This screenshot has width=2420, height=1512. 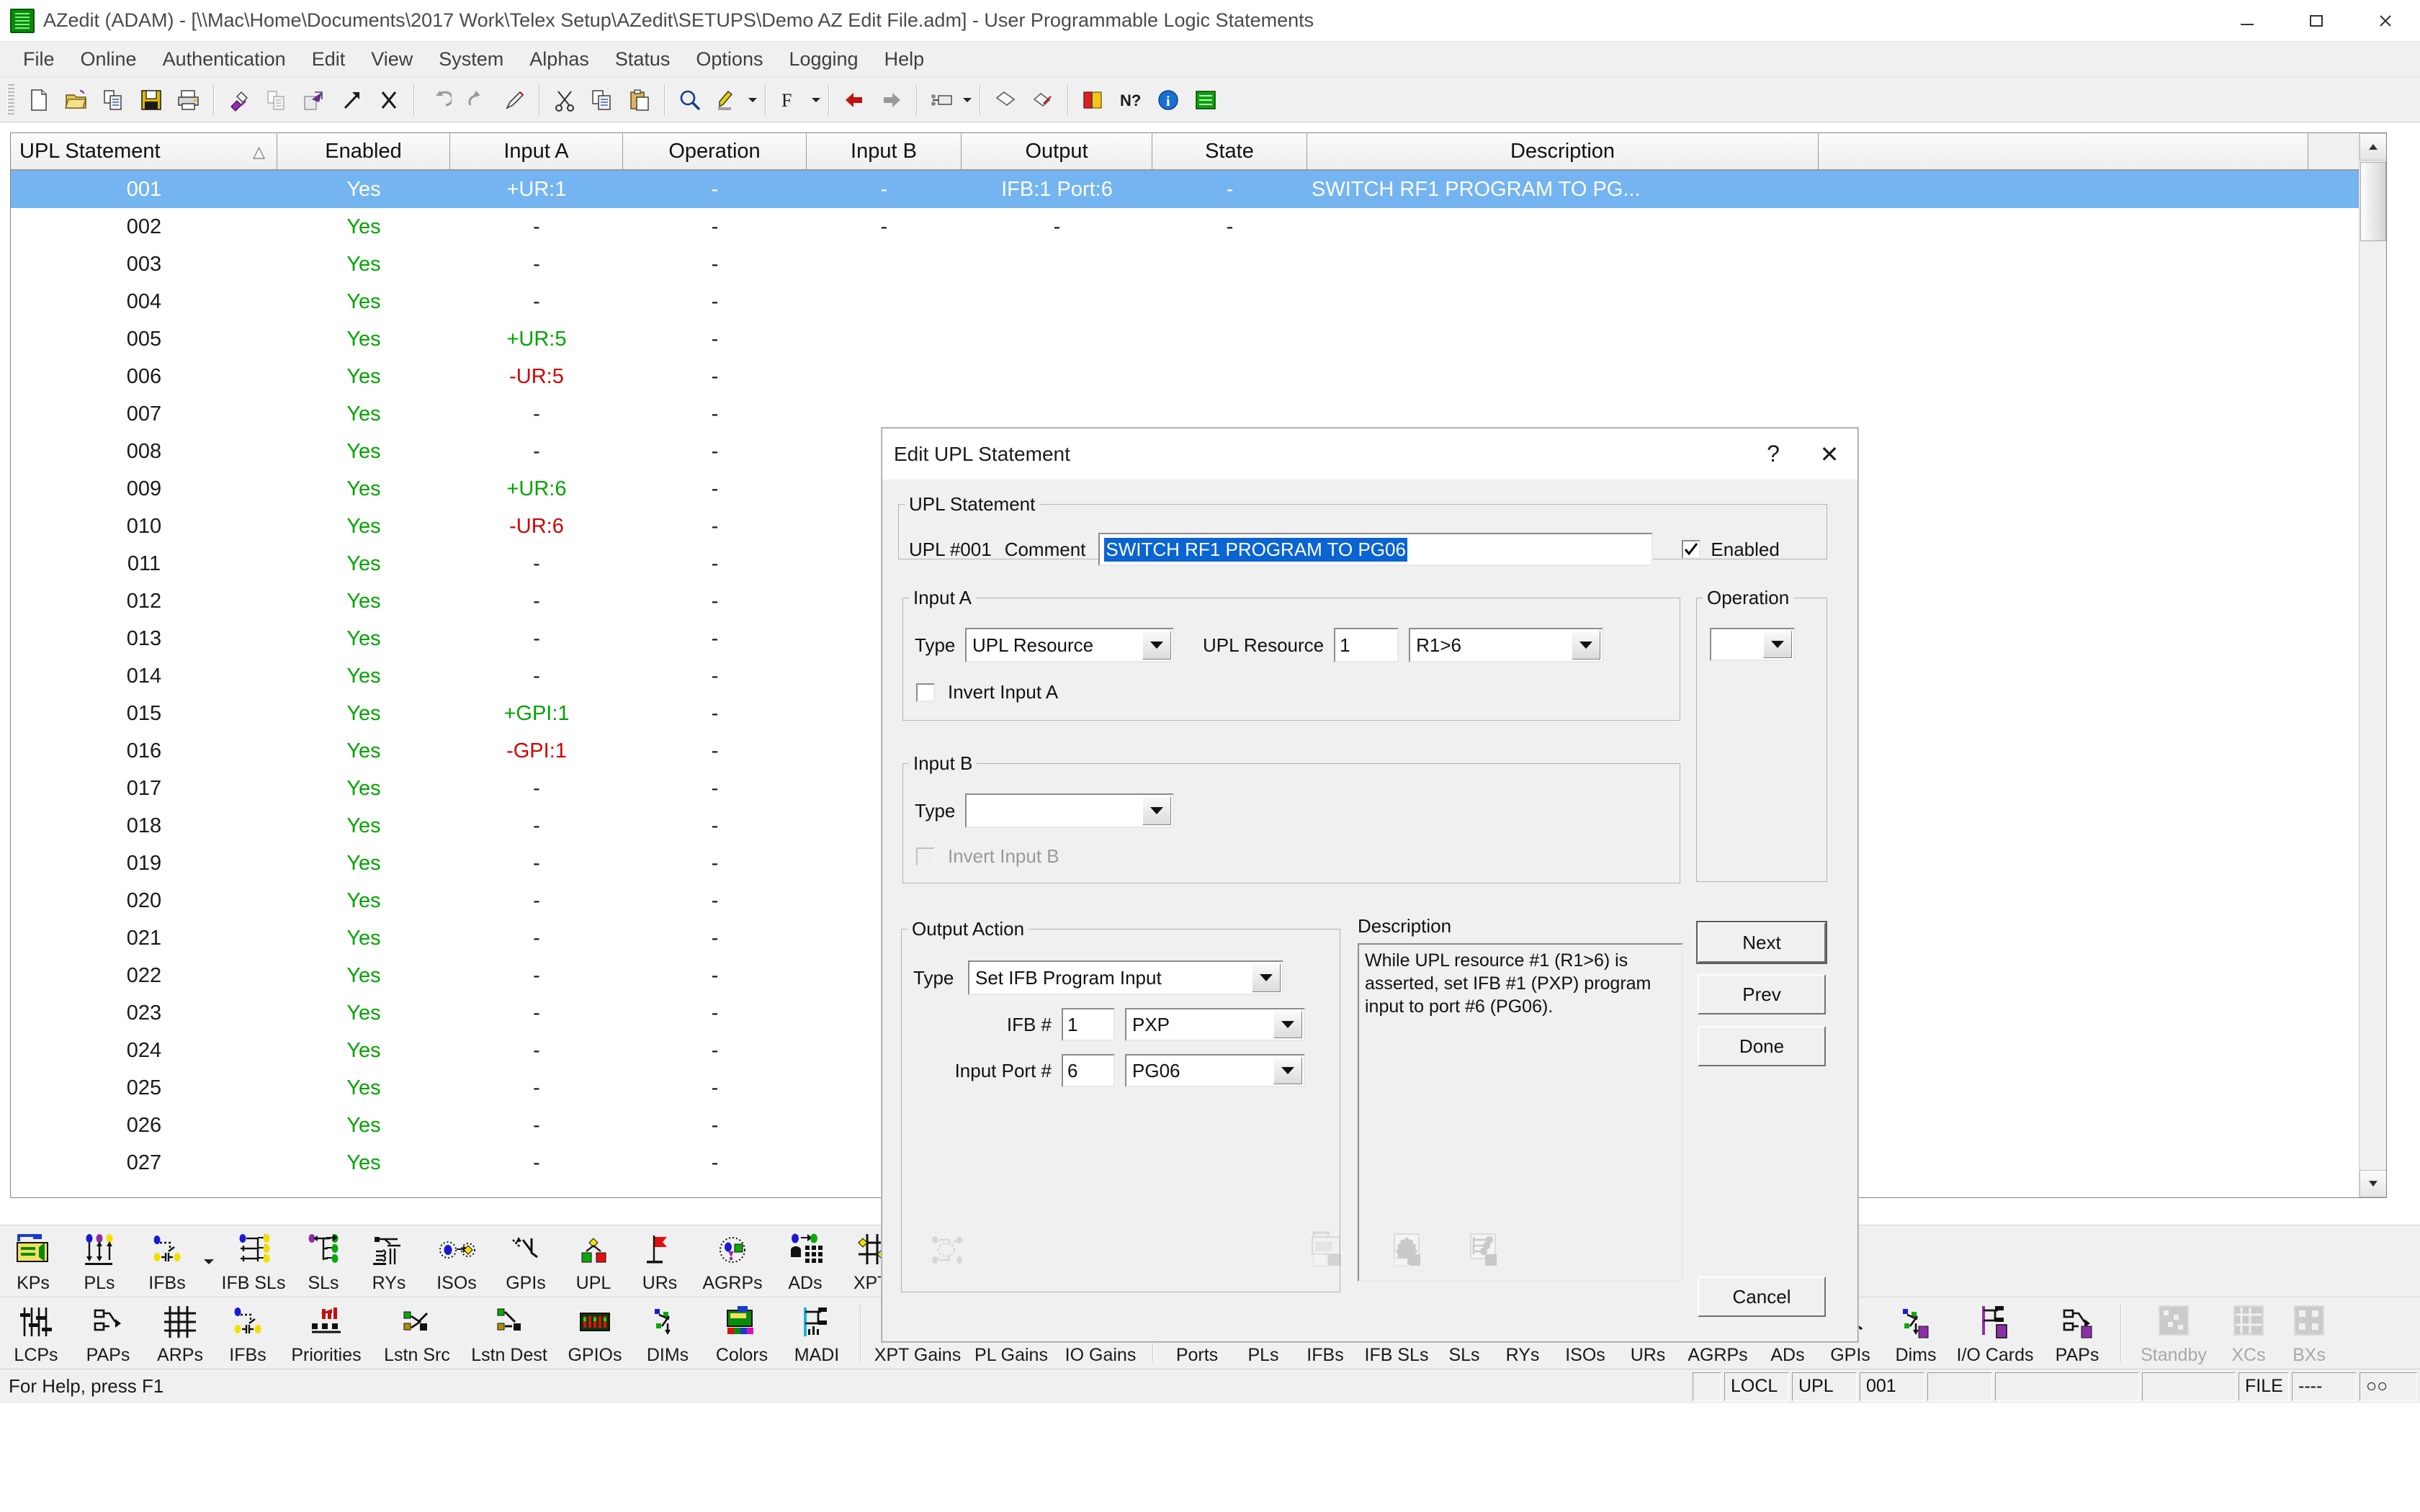 What do you see at coordinates (690, 100) in the screenshot?
I see `search-icon` at bounding box center [690, 100].